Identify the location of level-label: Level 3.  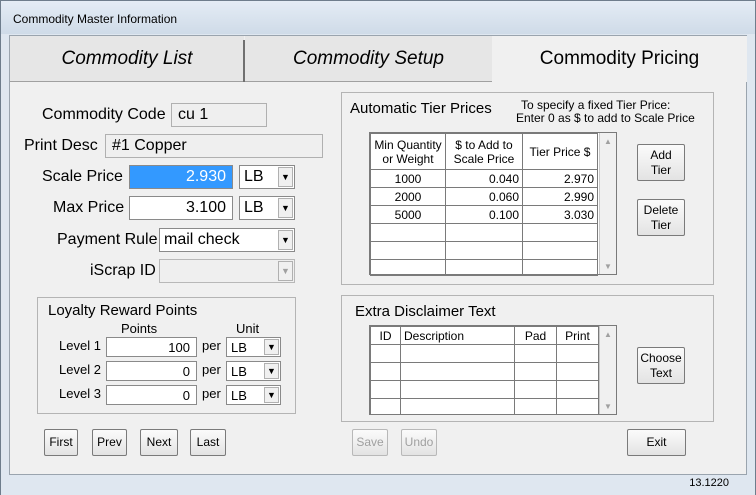
(80, 393).